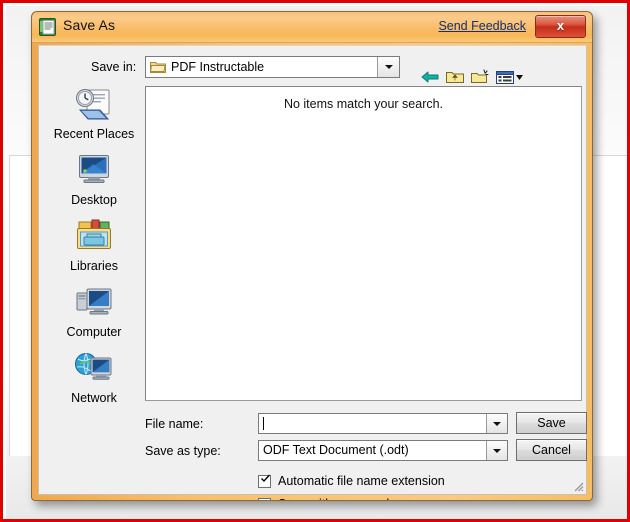  Describe the element at coordinates (551, 450) in the screenshot. I see `cancel-button: Cancel` at that location.